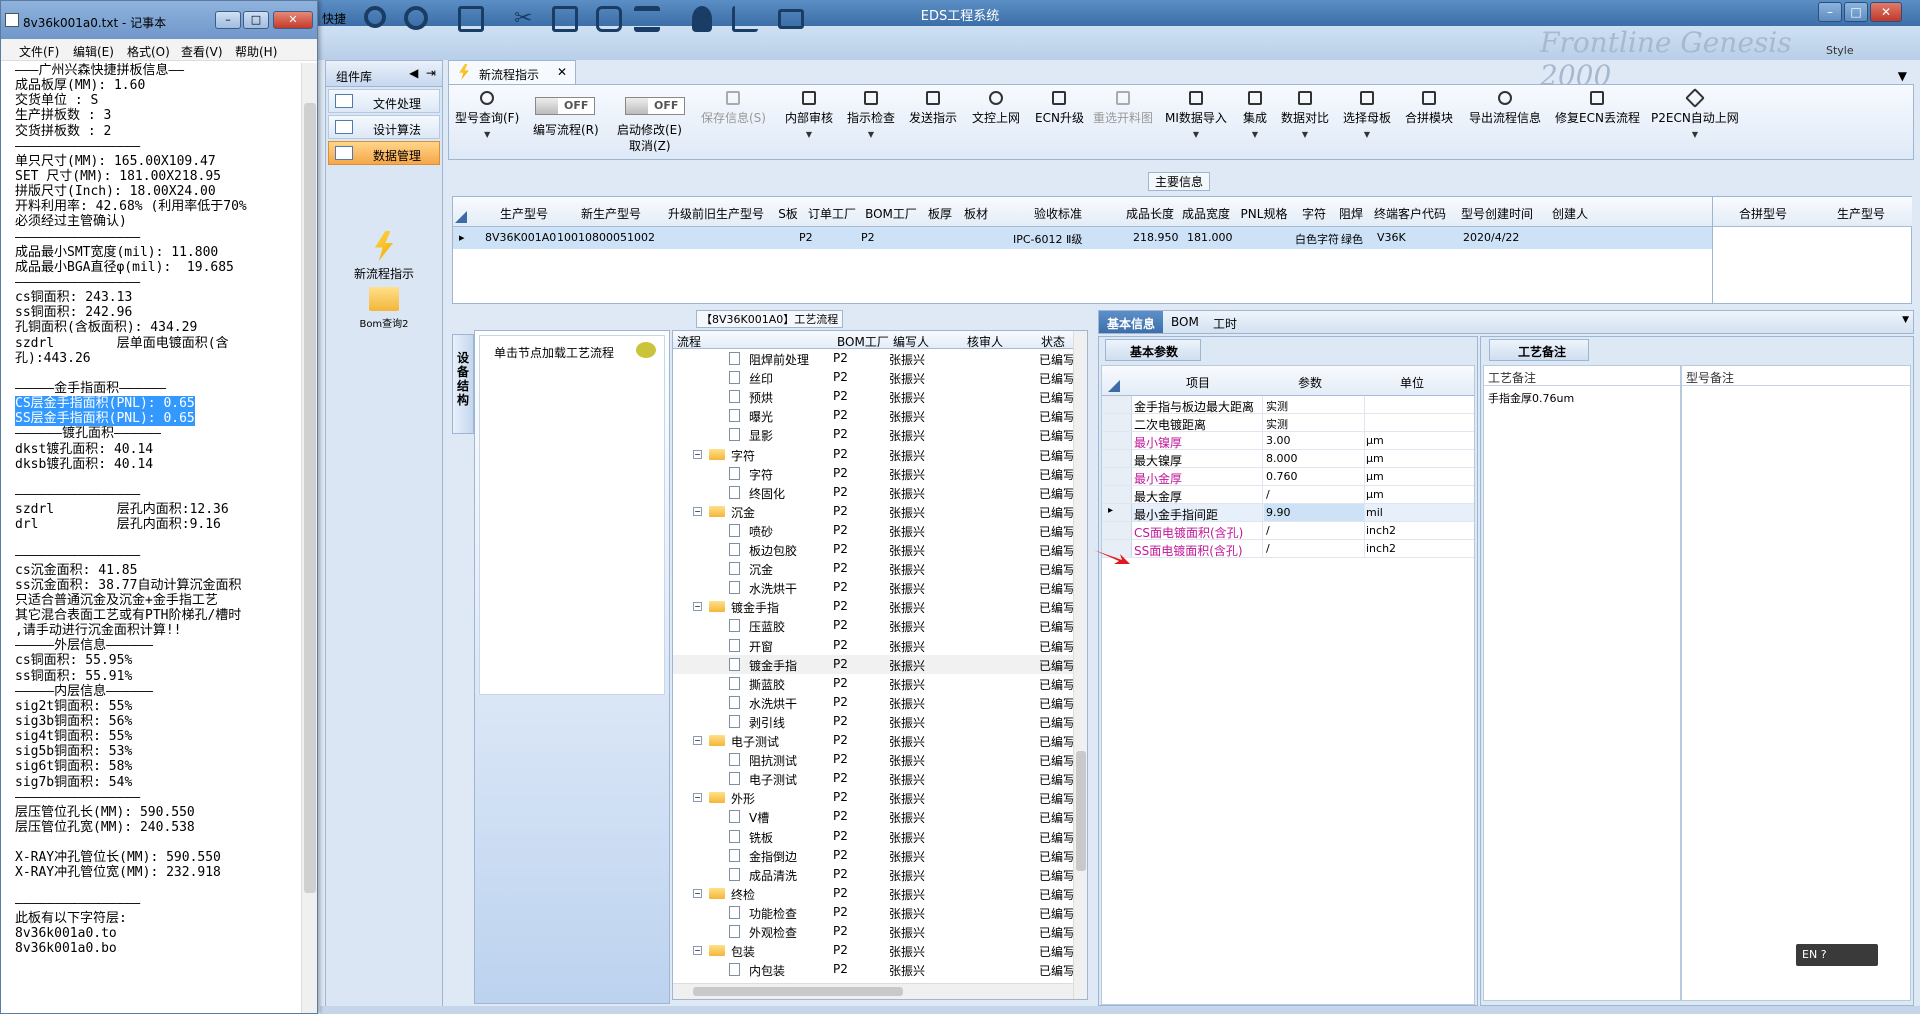  Describe the element at coordinates (868, 237) in the screenshot. I see `table-cell: P2` at that location.